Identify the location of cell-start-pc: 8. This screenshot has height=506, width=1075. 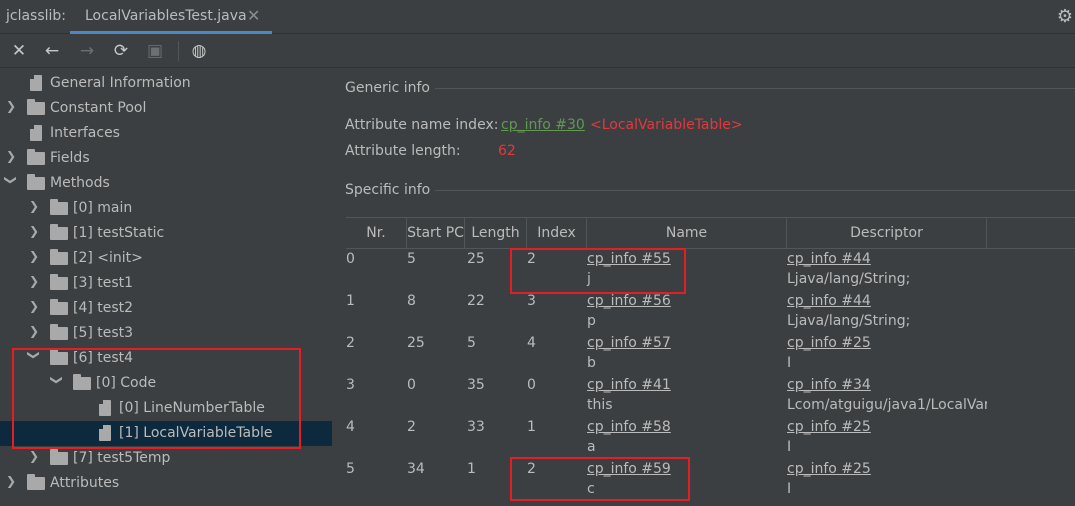
(411, 301).